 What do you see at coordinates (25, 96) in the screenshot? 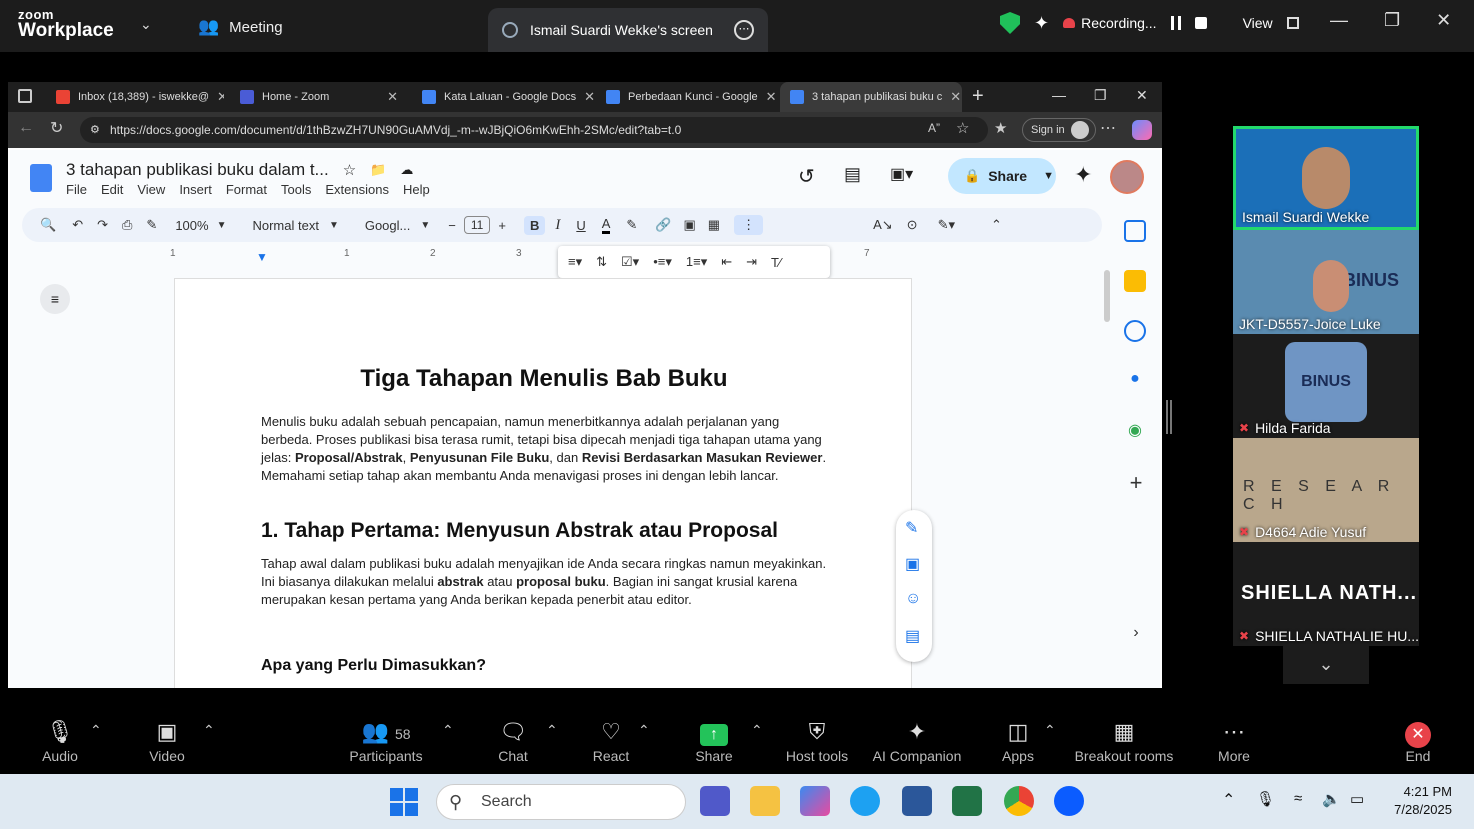
I see `tab-actions-icon` at bounding box center [25, 96].